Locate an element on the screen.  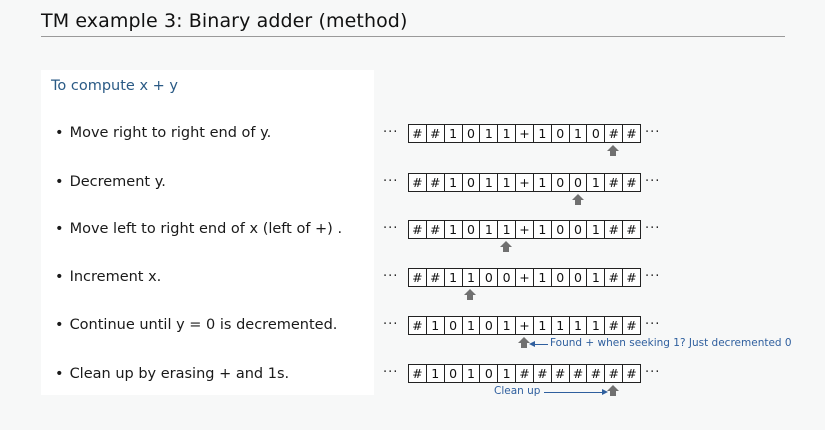
tape-3: # #1 0 1 1 +1 0 0 1 # # is located at coordinates (524, 229).